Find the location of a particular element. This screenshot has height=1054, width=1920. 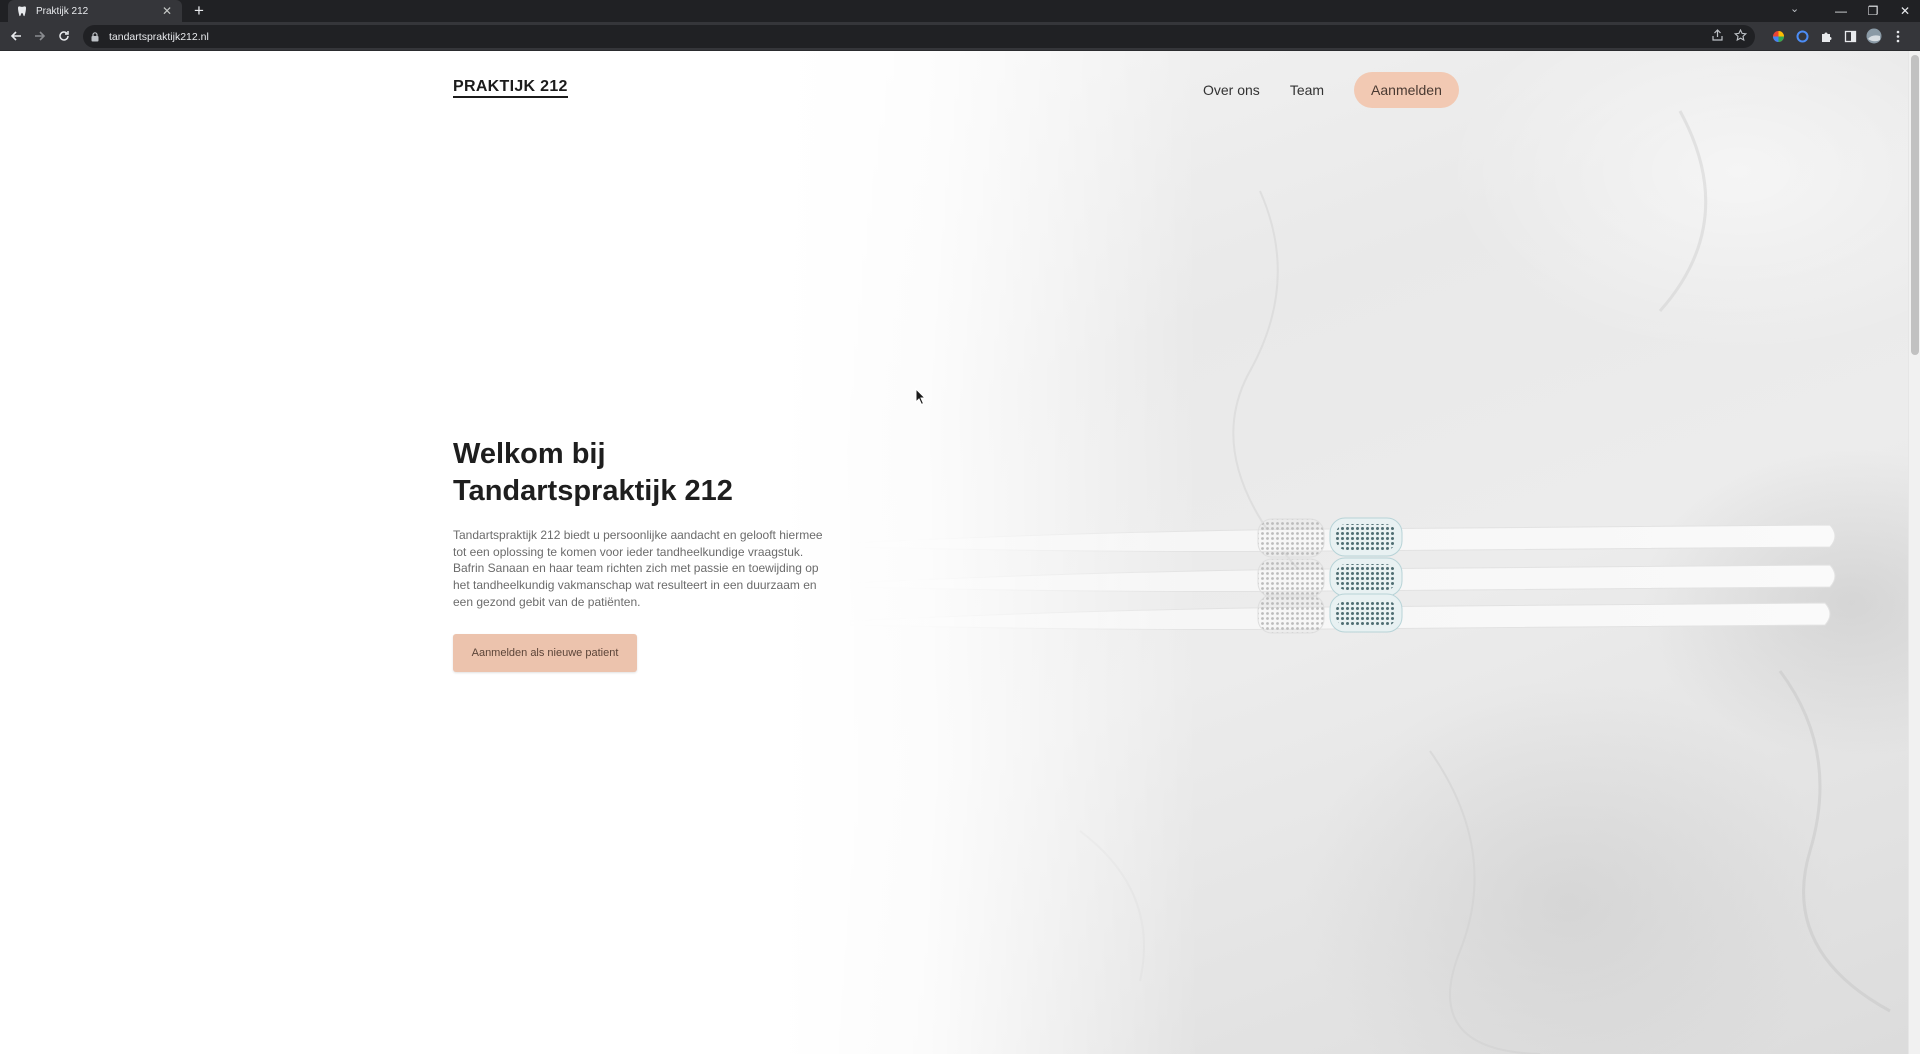

nav-link-over-ons: Over ons is located at coordinates (1231, 90).